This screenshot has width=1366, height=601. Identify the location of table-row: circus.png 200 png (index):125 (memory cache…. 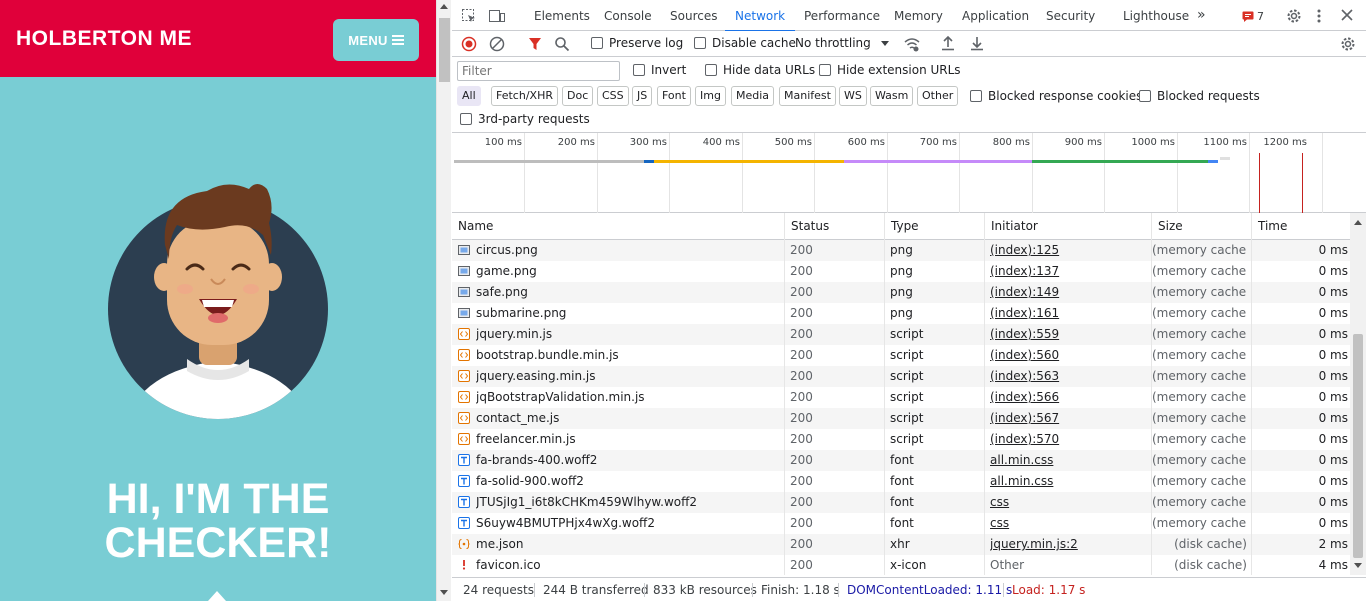
(901, 250).